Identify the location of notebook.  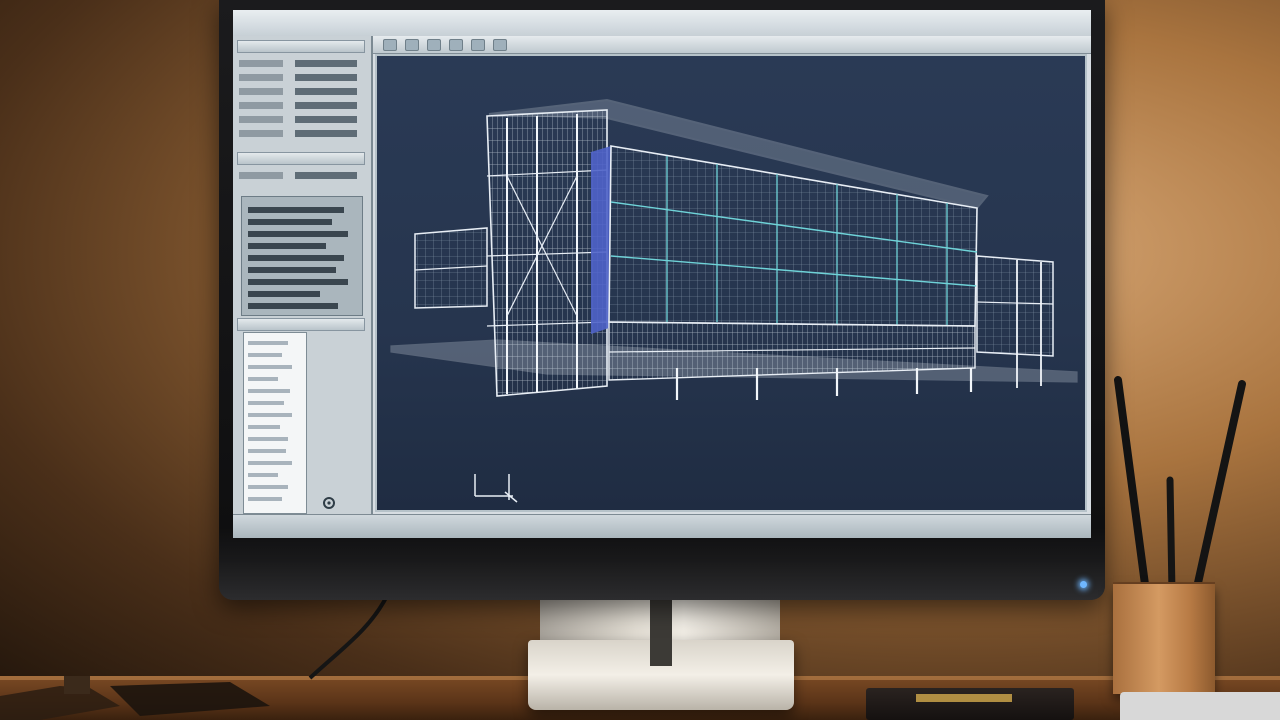
(970, 704).